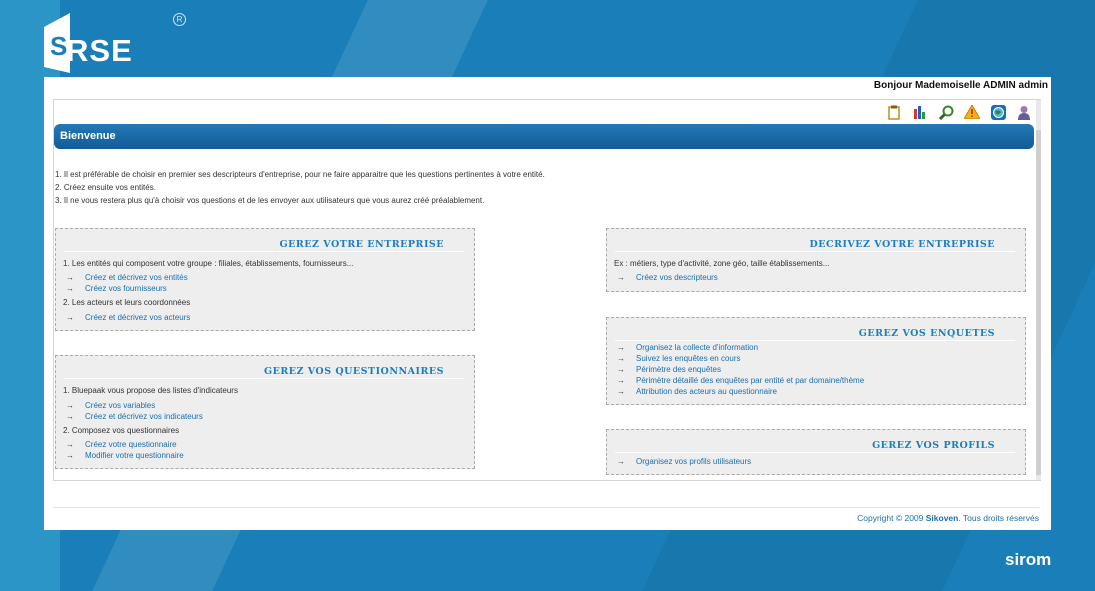 This screenshot has width=1095, height=591. What do you see at coordinates (126, 288) in the screenshot?
I see `link-label: Créez vos fournisseurs` at bounding box center [126, 288].